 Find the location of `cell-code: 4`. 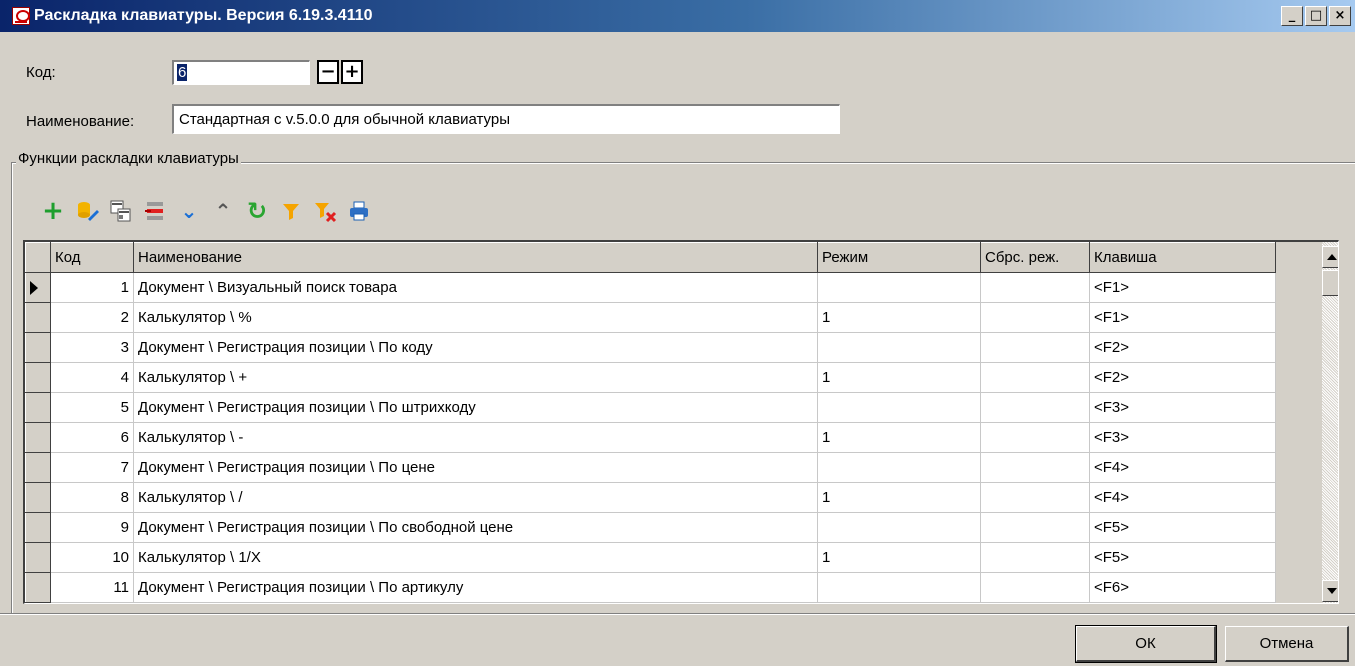

cell-code: 4 is located at coordinates (92, 377).